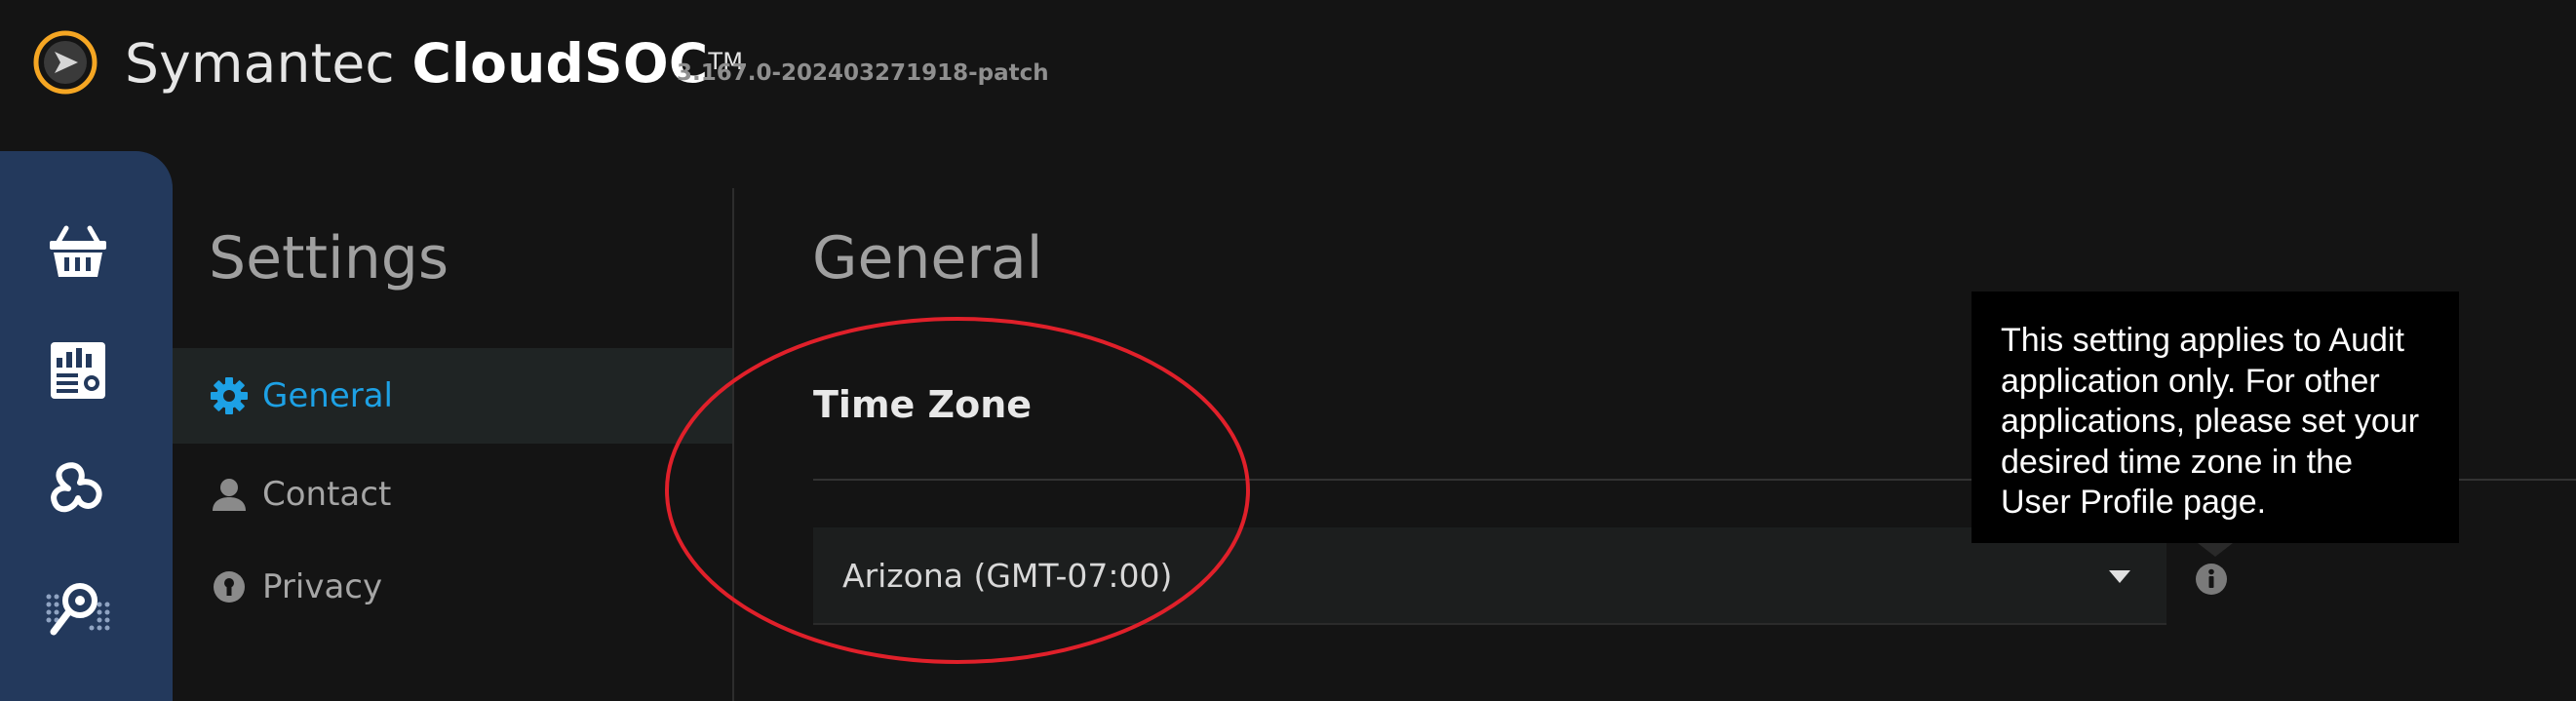 The width and height of the screenshot is (2576, 701). I want to click on cloud-apps-icon, so click(78, 489).